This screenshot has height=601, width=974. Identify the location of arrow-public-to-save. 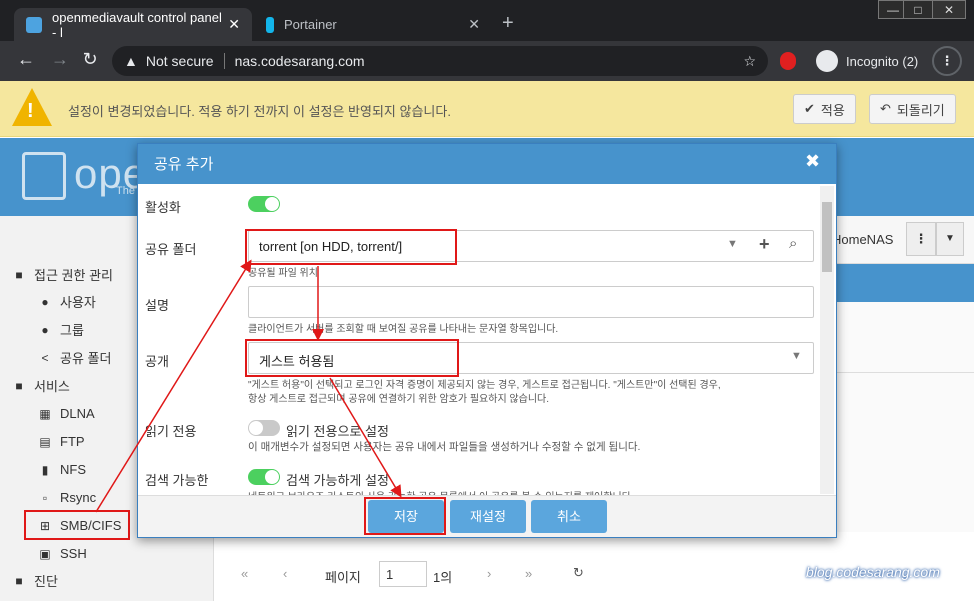
(365, 437).